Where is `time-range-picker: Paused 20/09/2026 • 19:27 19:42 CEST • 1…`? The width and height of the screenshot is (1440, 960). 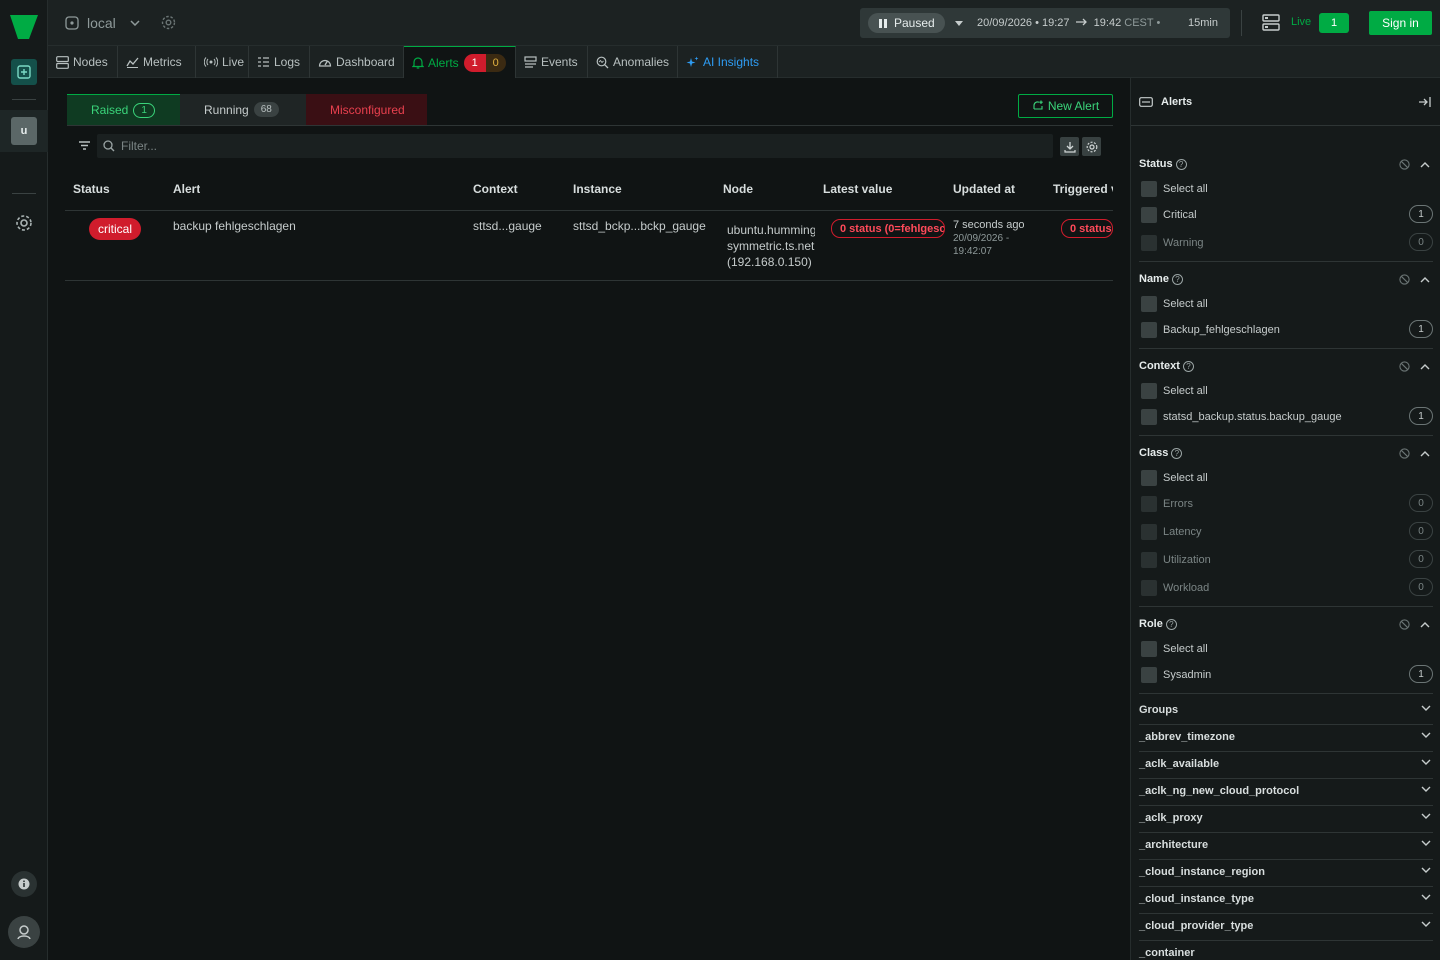
time-range-picker: Paused 20/09/2026 • 19:27 19:42 CEST • 1… is located at coordinates (1045, 23).